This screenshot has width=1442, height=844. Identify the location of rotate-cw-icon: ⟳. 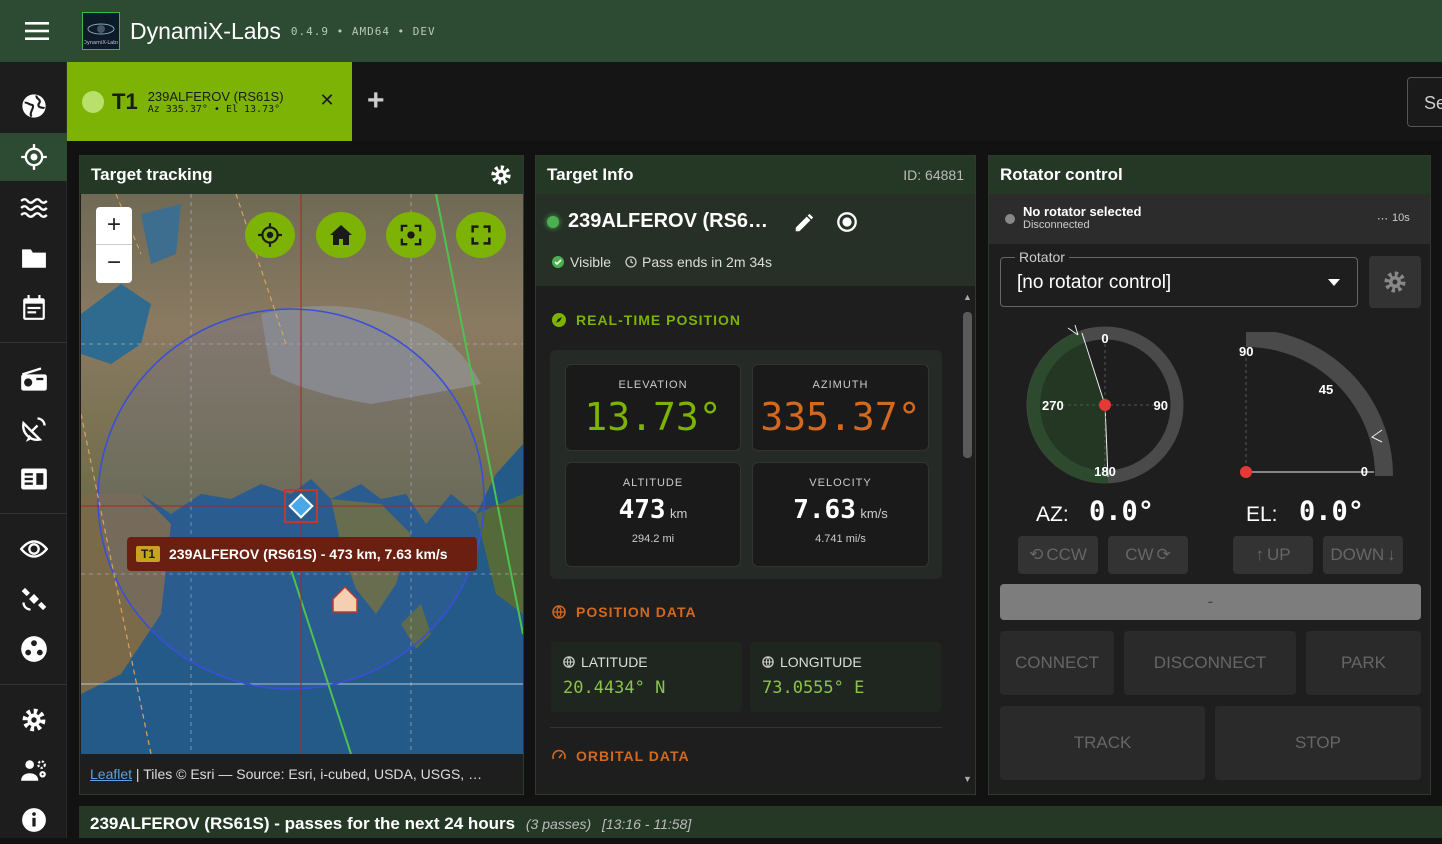
(1163, 554).